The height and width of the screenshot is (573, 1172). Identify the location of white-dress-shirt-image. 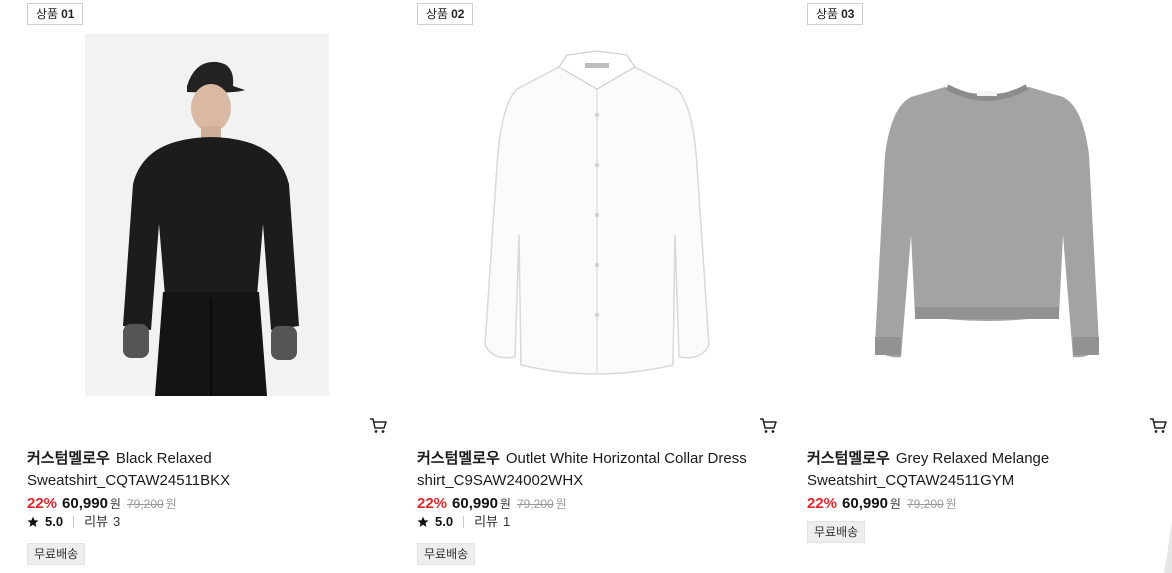
(597, 212).